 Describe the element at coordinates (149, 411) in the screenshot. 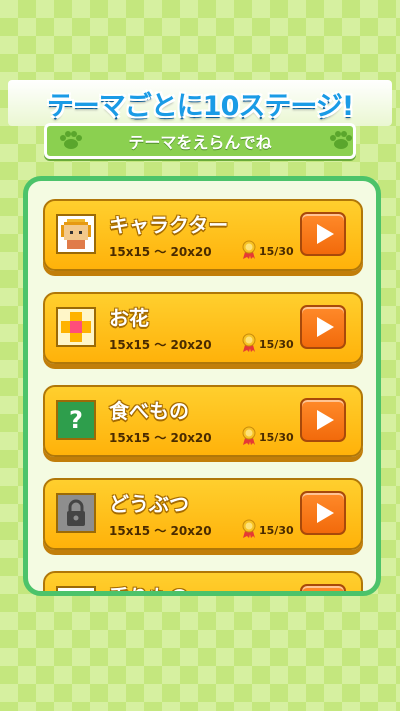

I see `card-title: 食べもの` at that location.